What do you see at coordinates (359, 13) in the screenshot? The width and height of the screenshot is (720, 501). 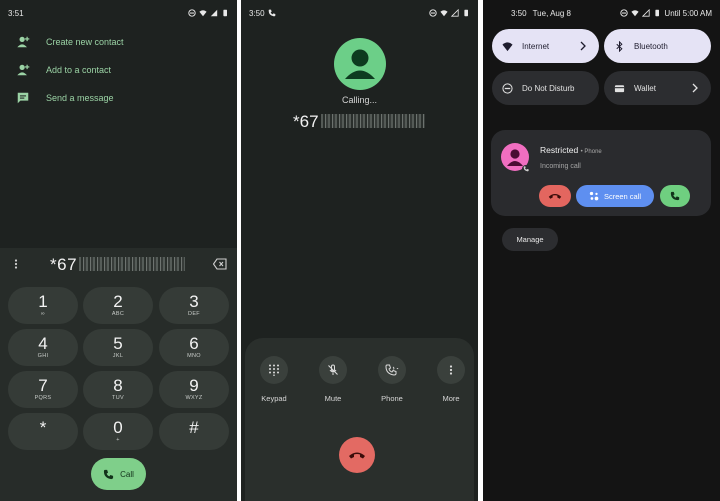 I see `status-bar: 3:50` at bounding box center [359, 13].